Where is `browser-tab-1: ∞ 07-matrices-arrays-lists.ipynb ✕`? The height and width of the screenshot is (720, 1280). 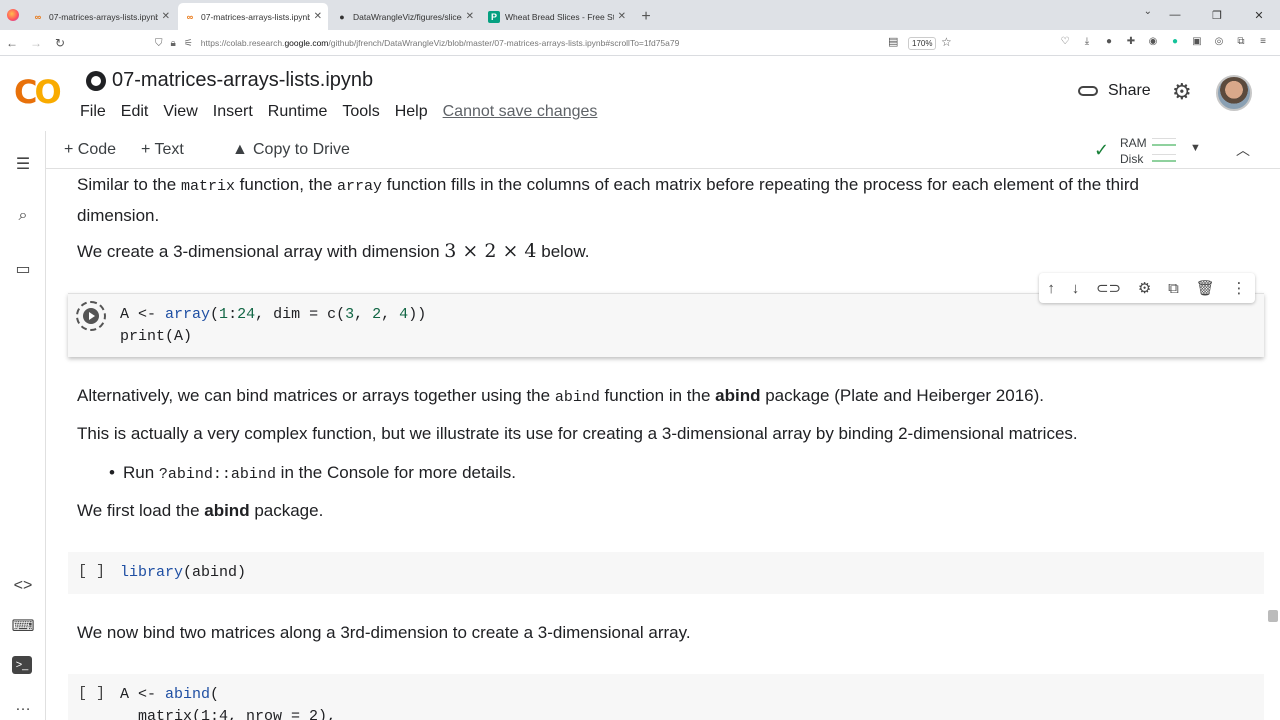
browser-tab-1: ∞ 07-matrices-arrays-lists.ipynb ✕ is located at coordinates (101, 16).